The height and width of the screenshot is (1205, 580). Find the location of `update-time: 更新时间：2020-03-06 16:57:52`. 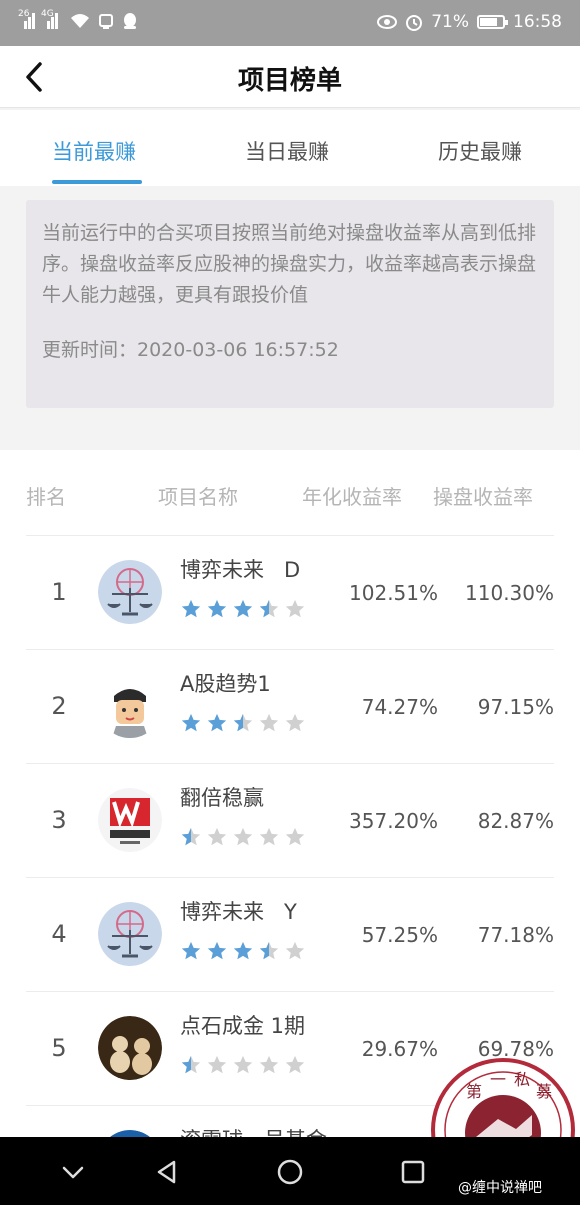

update-time: 更新时间：2020-03-06 16:57:52 is located at coordinates (190, 350).